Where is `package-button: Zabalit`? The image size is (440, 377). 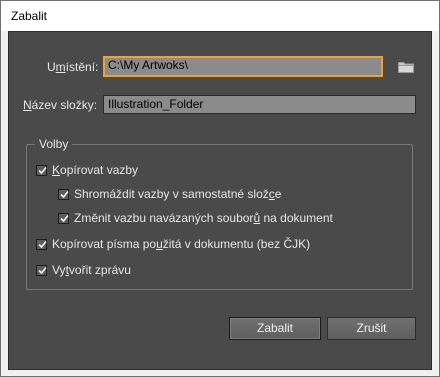
package-button: Zabalit is located at coordinates (275, 328).